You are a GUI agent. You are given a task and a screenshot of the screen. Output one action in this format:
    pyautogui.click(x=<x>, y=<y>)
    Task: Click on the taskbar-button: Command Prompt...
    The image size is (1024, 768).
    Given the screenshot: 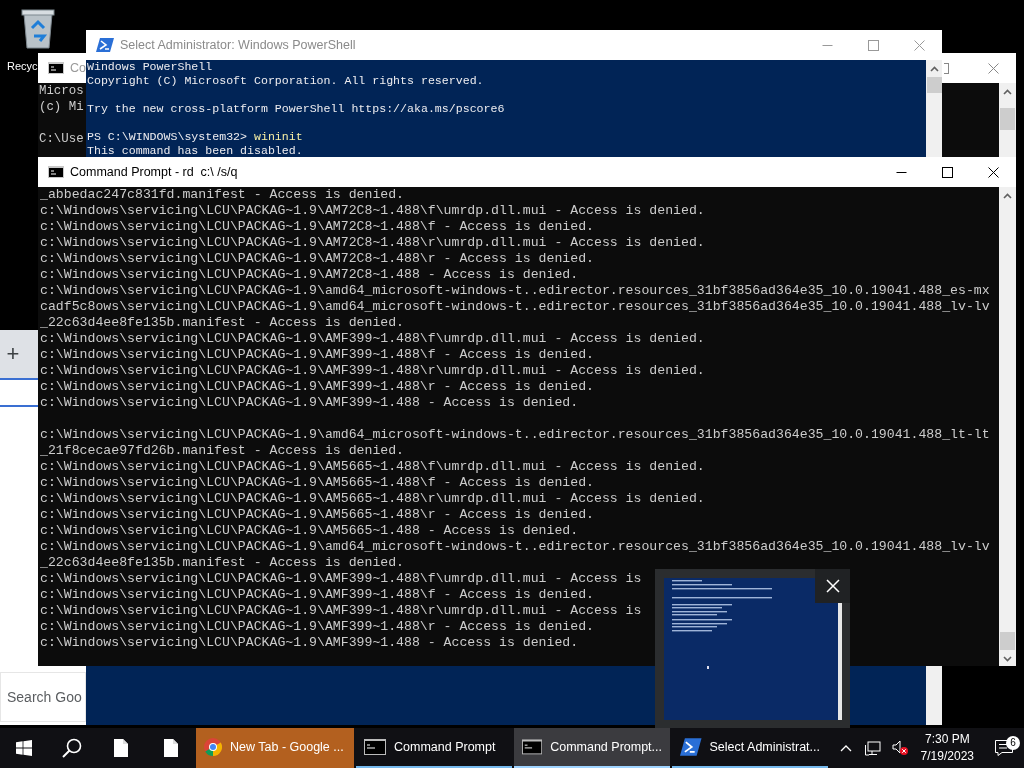 What is the action you would take?
    pyautogui.click(x=592, y=748)
    